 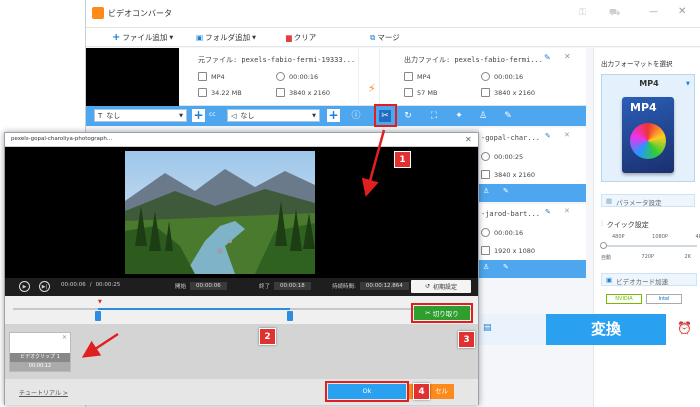 I want to click on step-badge-4: 4, so click(x=421, y=391).